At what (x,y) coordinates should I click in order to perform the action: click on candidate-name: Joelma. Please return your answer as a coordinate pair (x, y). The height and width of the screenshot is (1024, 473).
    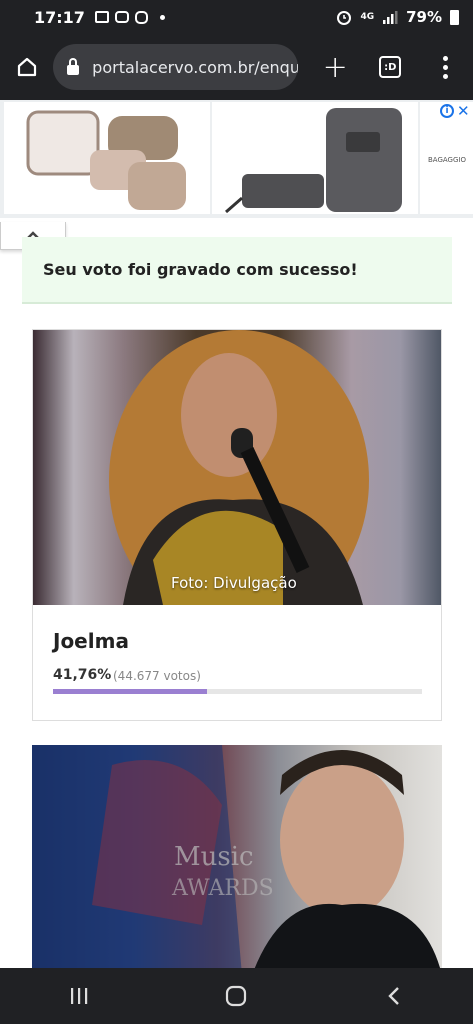
    Looking at the image, I should click on (91, 641).